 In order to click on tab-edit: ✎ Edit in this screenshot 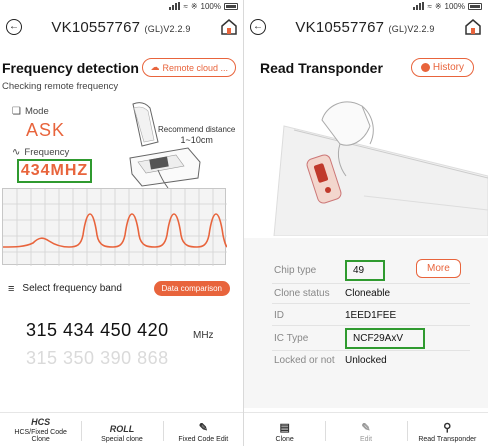, I will do `click(365, 429)`.